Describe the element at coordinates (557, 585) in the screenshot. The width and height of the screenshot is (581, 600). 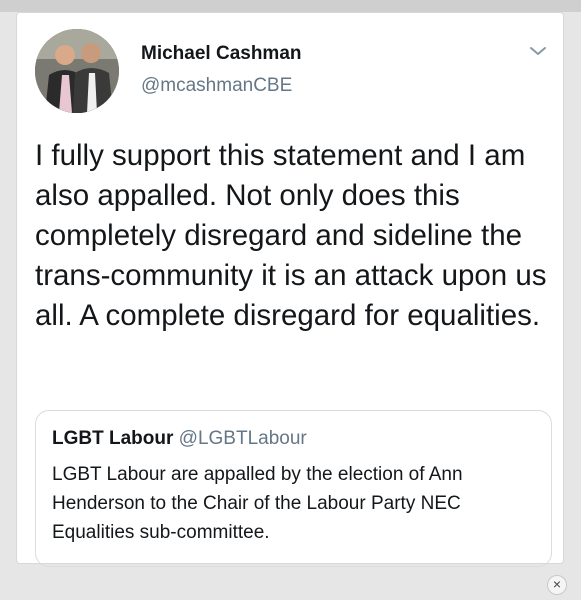
I see `close-icon: ×` at that location.